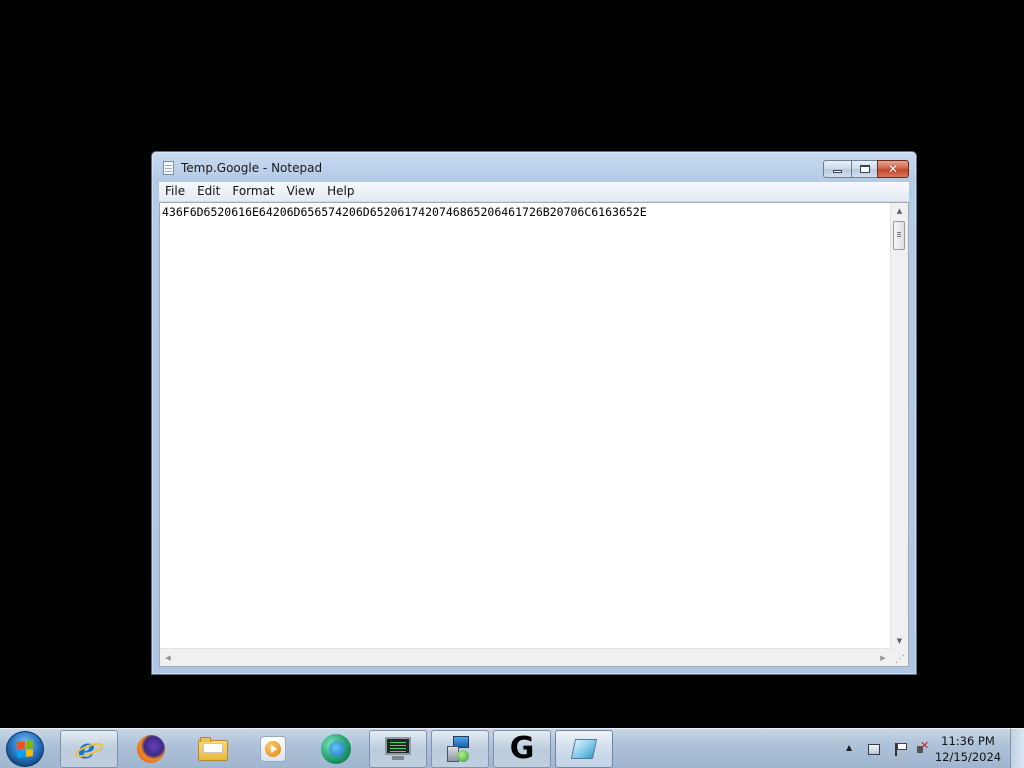 The image size is (1024, 768). What do you see at coordinates (168, 657) in the screenshot?
I see `scroll-left-arrow-icon: ◀` at bounding box center [168, 657].